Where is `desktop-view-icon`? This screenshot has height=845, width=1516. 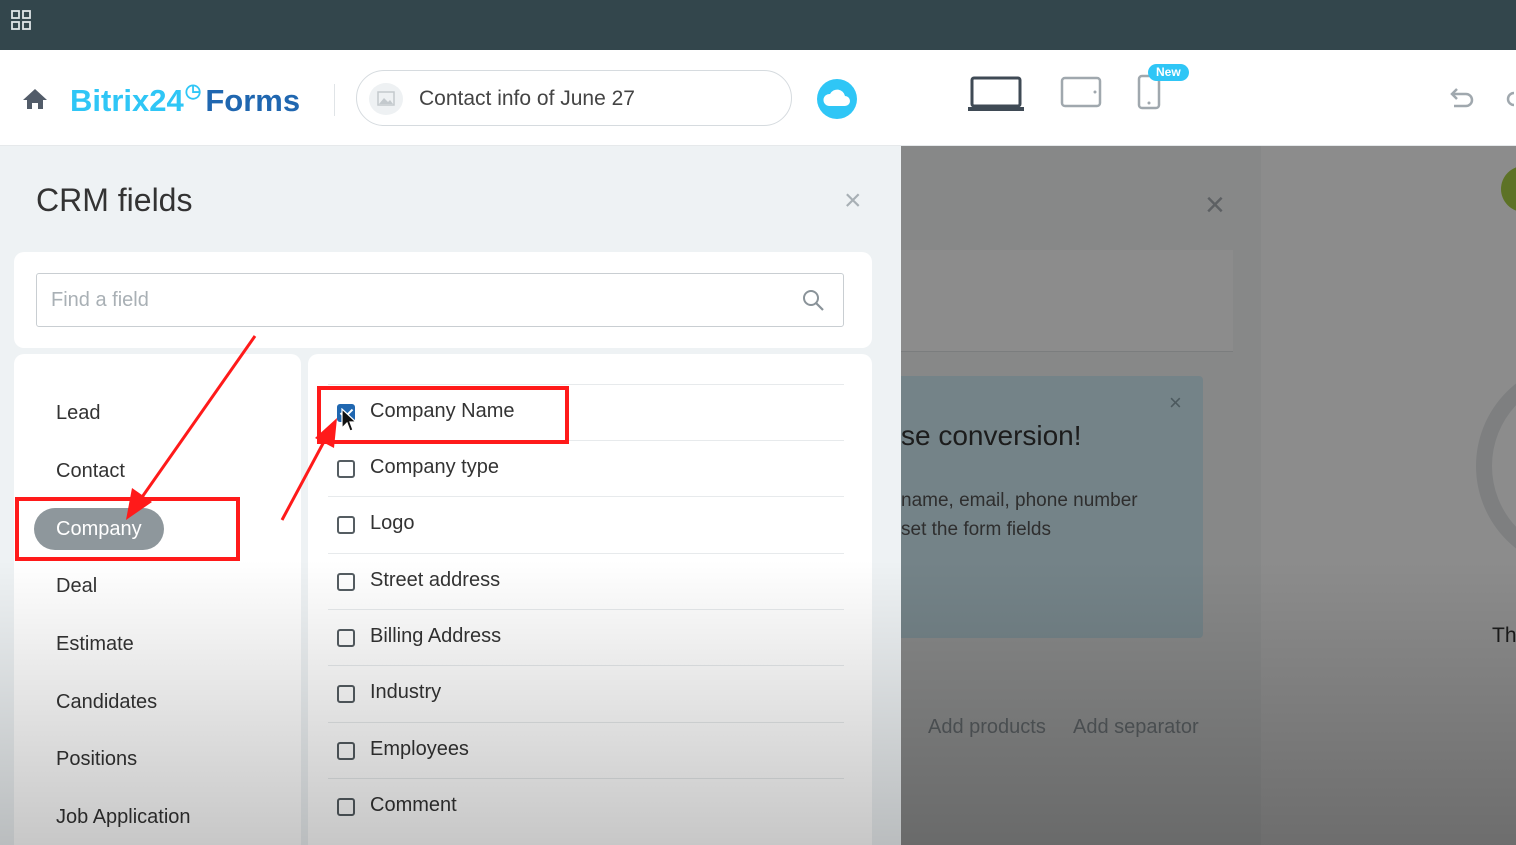
desktop-view-icon is located at coordinates (996, 94).